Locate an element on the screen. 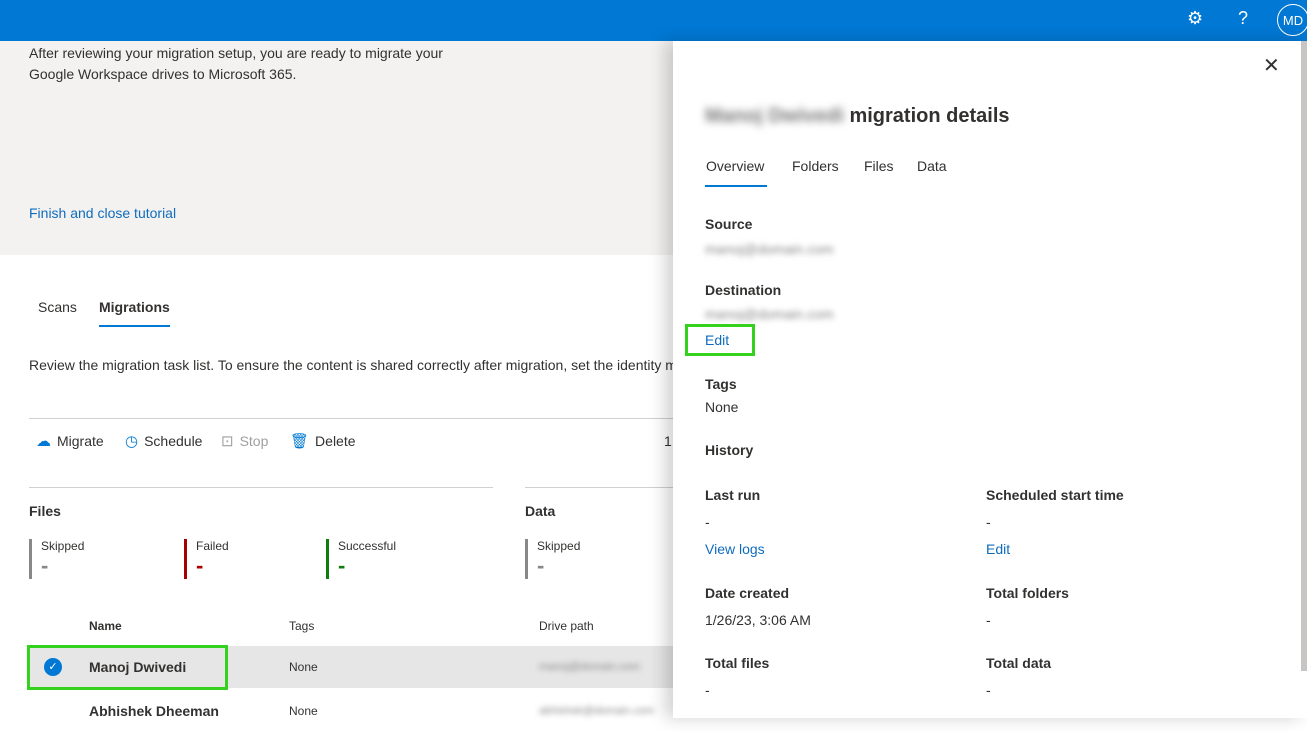  source-label: Source is located at coordinates (729, 224).